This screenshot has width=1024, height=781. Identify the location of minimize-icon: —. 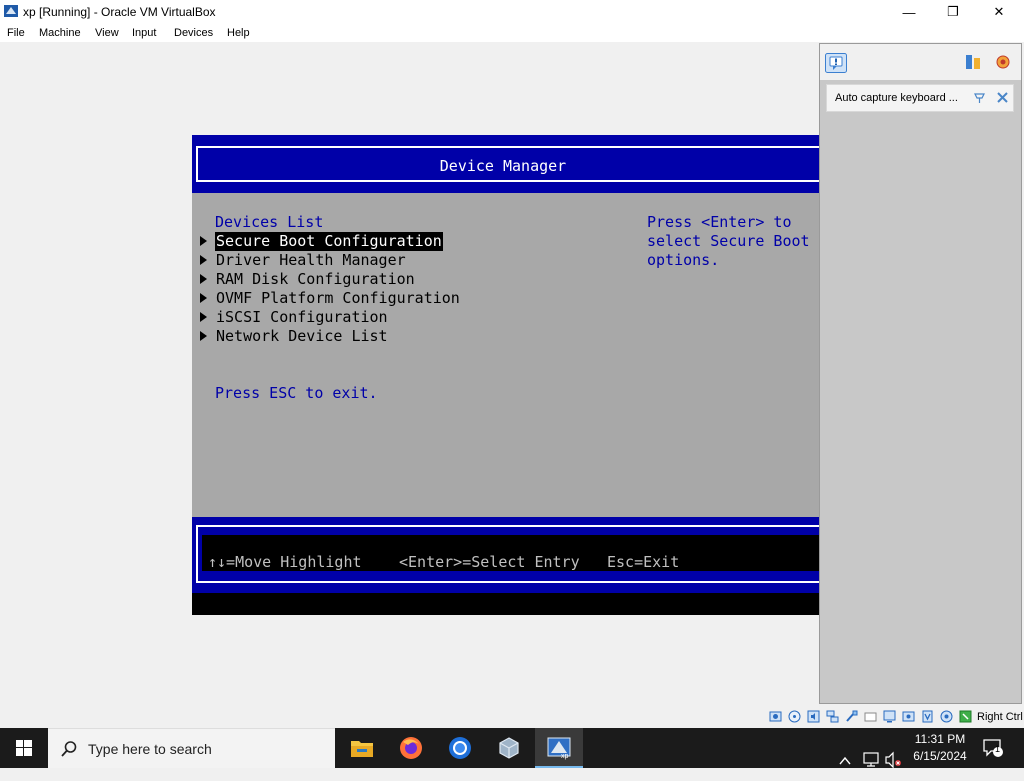
(909, 12).